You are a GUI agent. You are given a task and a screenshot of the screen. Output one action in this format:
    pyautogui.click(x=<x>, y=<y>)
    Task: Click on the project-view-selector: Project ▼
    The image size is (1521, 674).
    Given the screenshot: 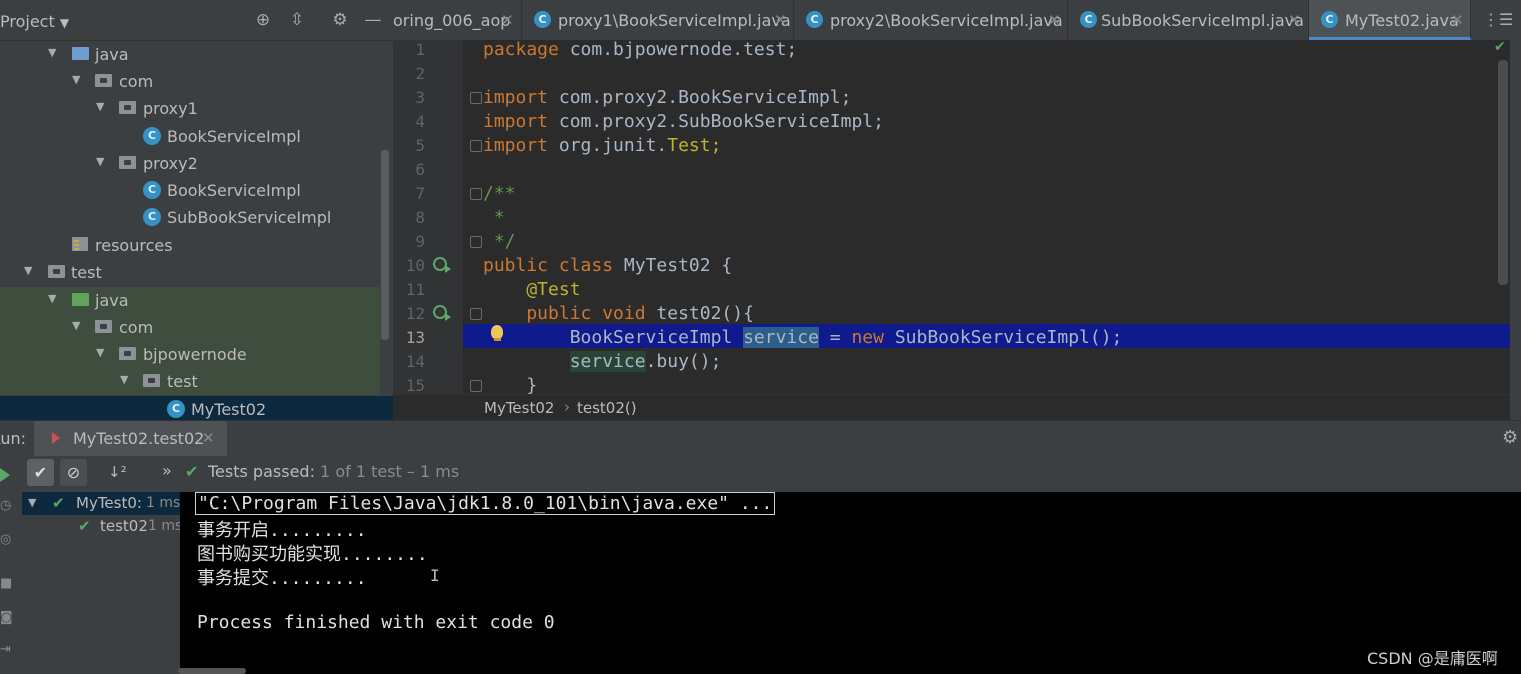 What is the action you would take?
    pyautogui.click(x=34, y=21)
    